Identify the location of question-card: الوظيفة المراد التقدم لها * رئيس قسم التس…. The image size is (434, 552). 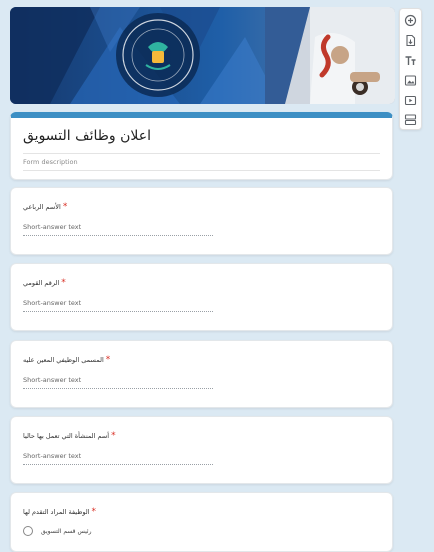
(201, 522).